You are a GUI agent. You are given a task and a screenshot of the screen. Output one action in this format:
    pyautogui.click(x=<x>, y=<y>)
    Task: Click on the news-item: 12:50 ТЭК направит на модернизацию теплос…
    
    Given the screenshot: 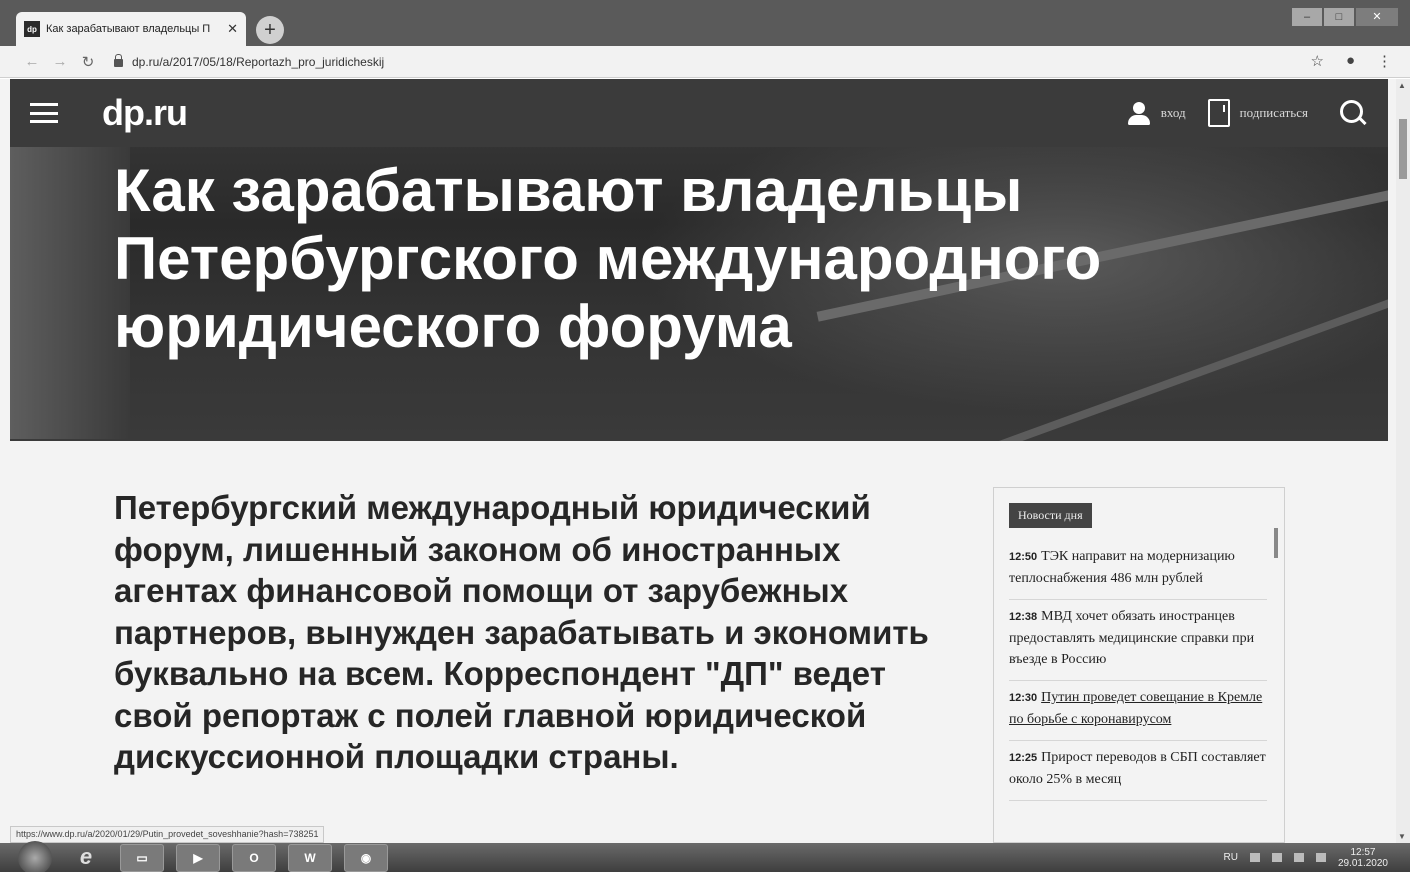 What is the action you would take?
    pyautogui.click(x=1138, y=570)
    